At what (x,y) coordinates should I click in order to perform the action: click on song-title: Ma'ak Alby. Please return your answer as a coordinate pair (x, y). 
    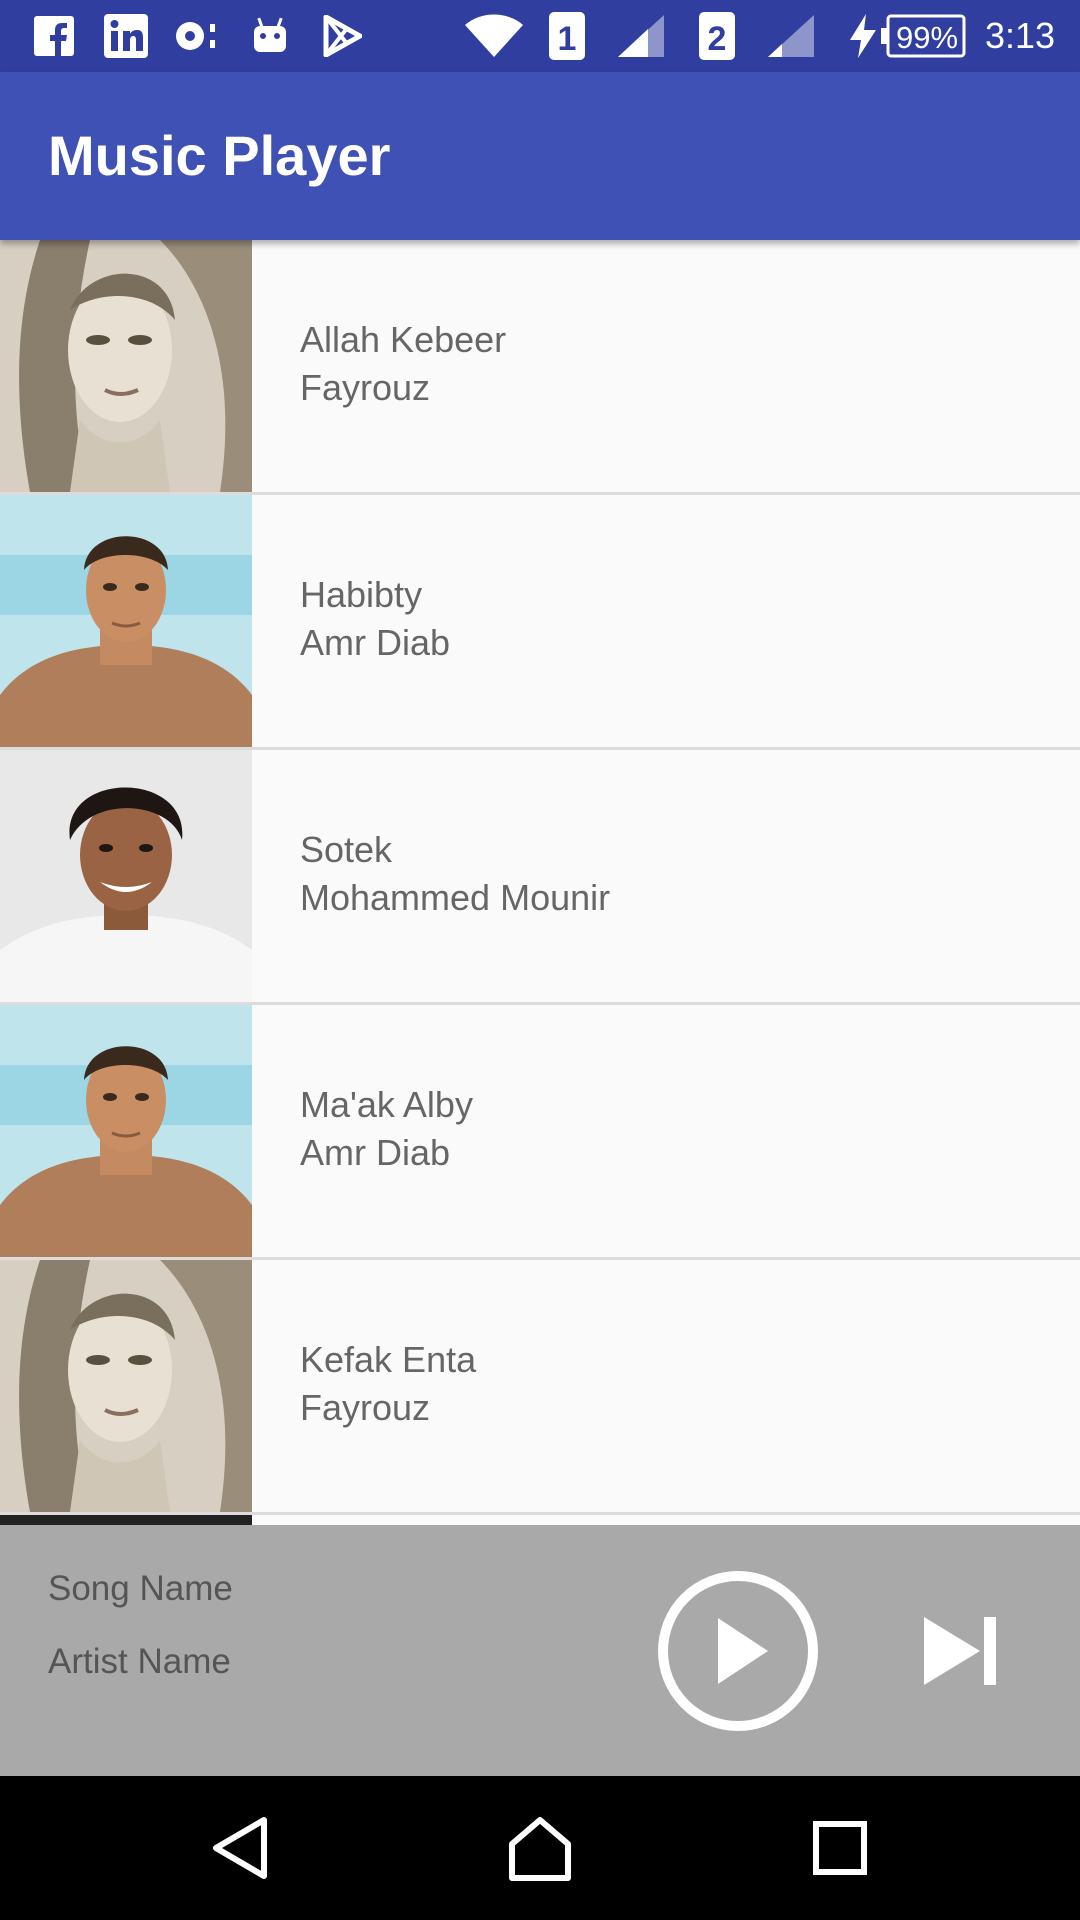
    Looking at the image, I should click on (386, 1104).